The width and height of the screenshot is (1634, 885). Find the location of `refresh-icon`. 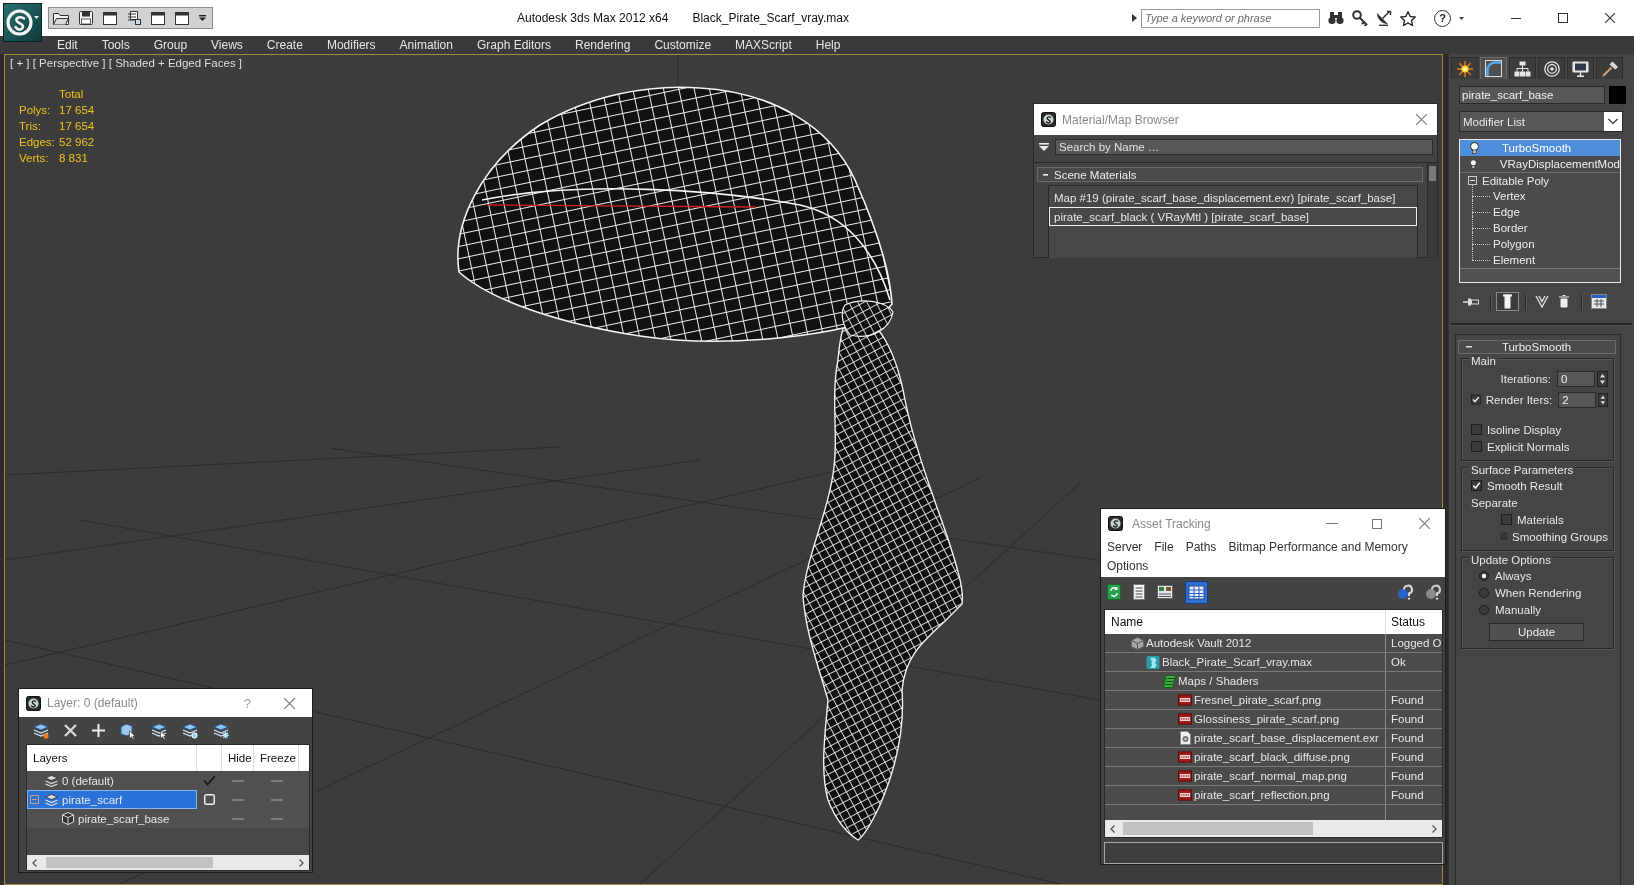

refresh-icon is located at coordinates (1114, 592).